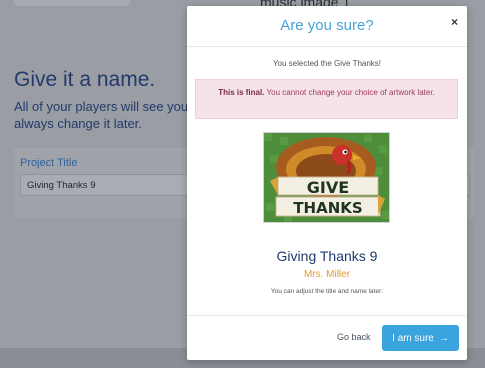  I want to click on turkey-artwork-image: GIVE THANKS, so click(326, 177).